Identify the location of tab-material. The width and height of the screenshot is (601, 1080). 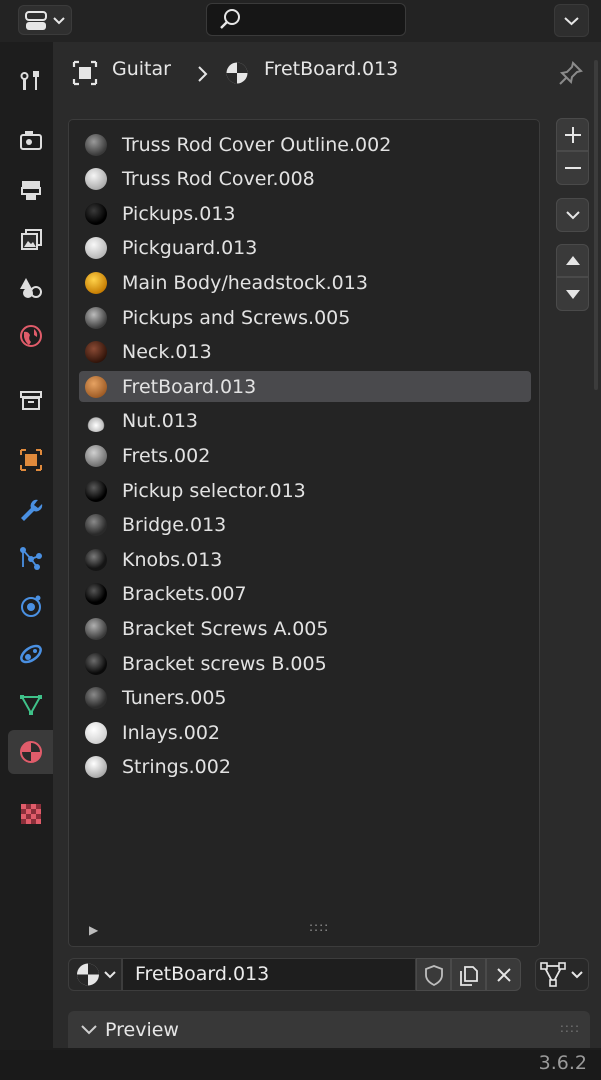
(30, 752).